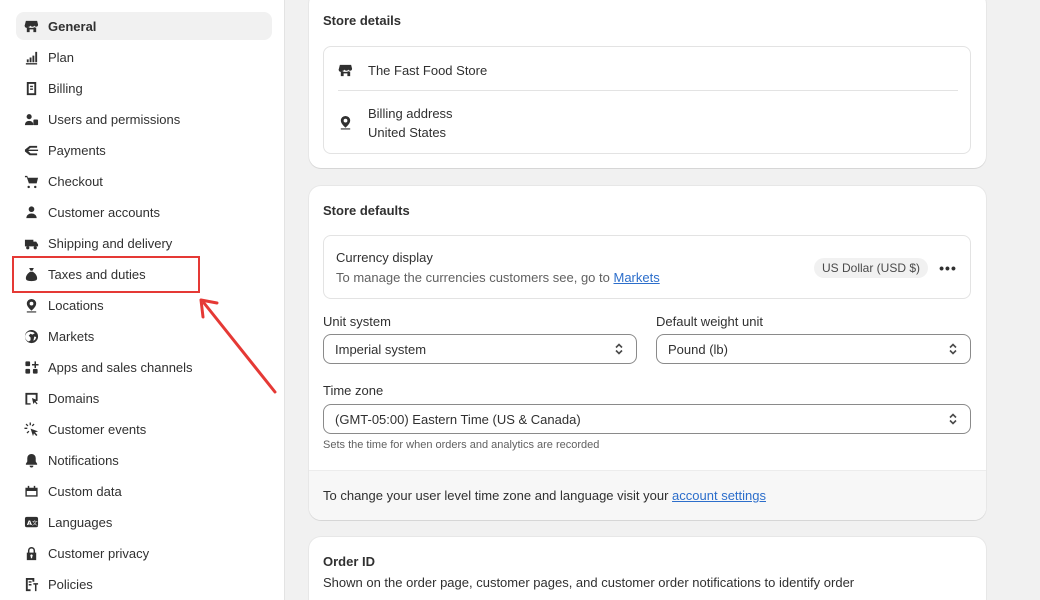 The image size is (1040, 600). Describe the element at coordinates (647, 419) in the screenshot. I see `time-zone-select: (GMT-05:00) Eastern Time (US & Canada)` at that location.